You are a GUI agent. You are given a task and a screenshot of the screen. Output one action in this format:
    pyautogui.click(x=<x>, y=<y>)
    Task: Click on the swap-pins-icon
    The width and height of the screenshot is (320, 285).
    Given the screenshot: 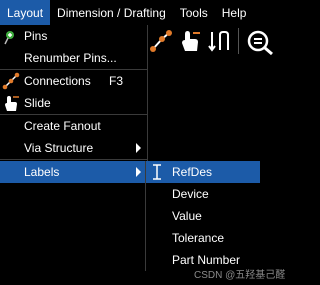 What is the action you would take?
    pyautogui.click(x=220, y=41)
    